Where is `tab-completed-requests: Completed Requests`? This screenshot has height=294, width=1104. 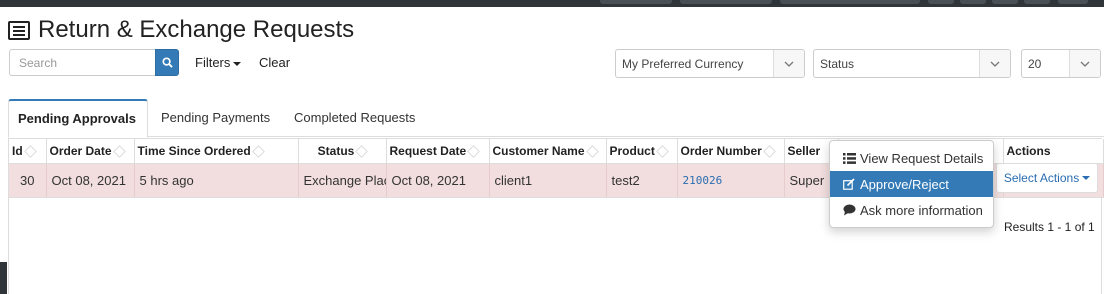
tab-completed-requests: Completed Requests is located at coordinates (354, 118).